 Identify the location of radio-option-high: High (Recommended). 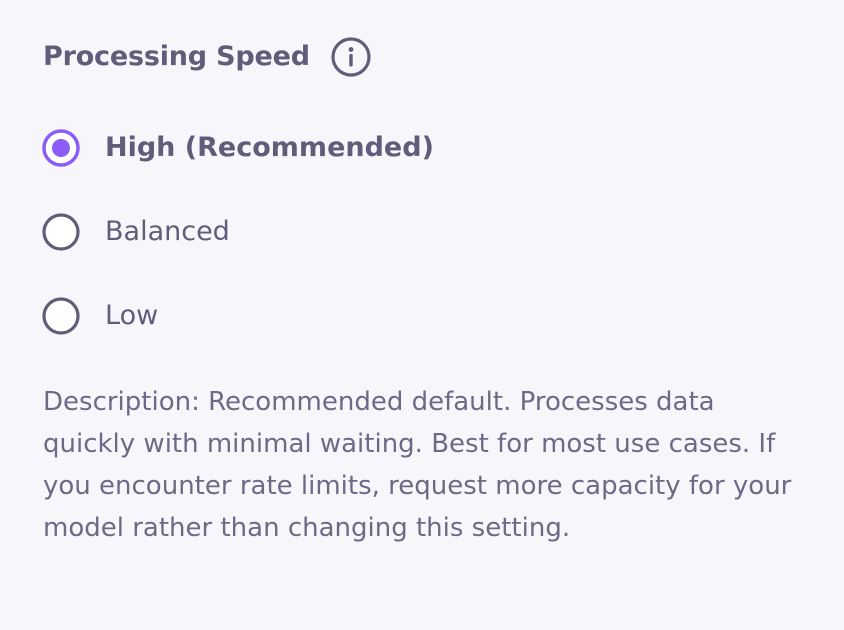
(238, 148).